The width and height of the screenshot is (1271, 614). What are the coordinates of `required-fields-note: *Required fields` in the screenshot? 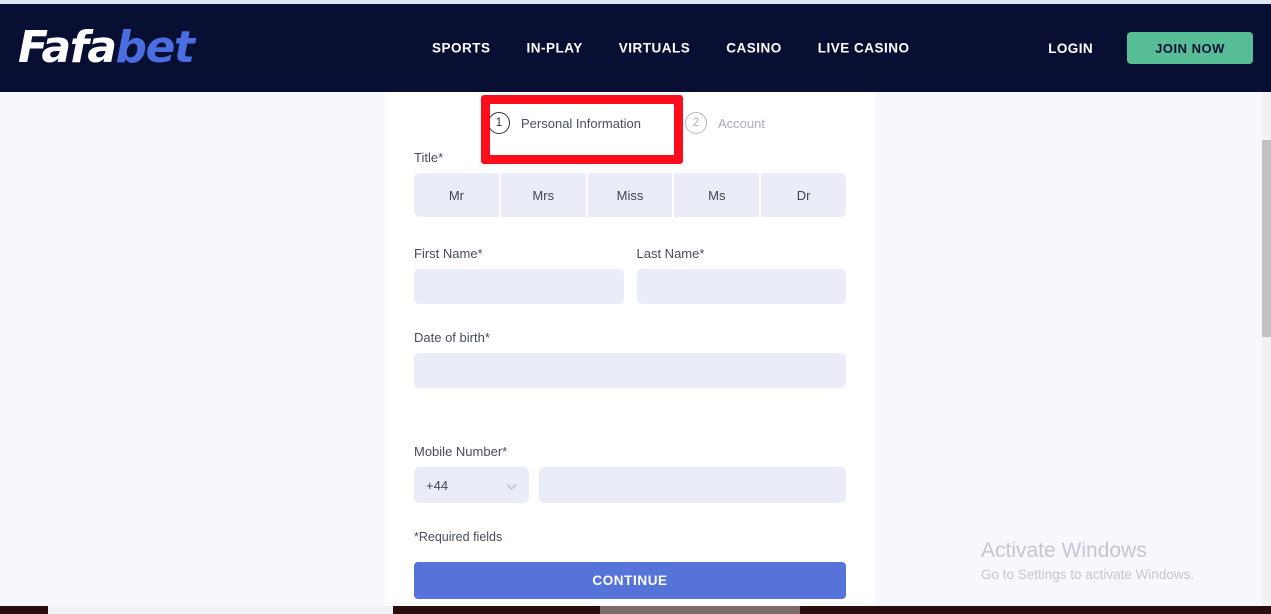 It's located at (458, 537).